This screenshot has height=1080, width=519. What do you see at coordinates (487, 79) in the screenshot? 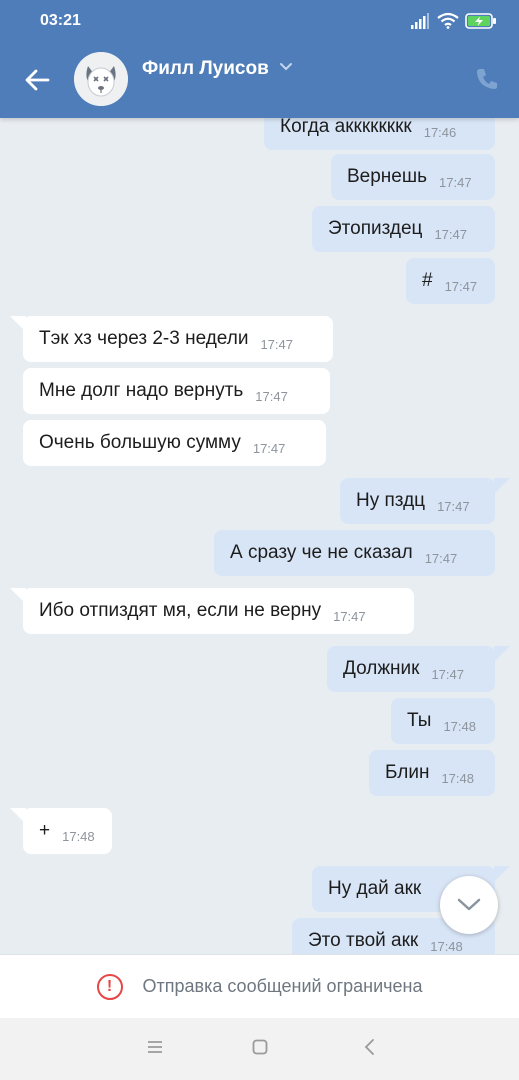
I see `phone-icon` at bounding box center [487, 79].